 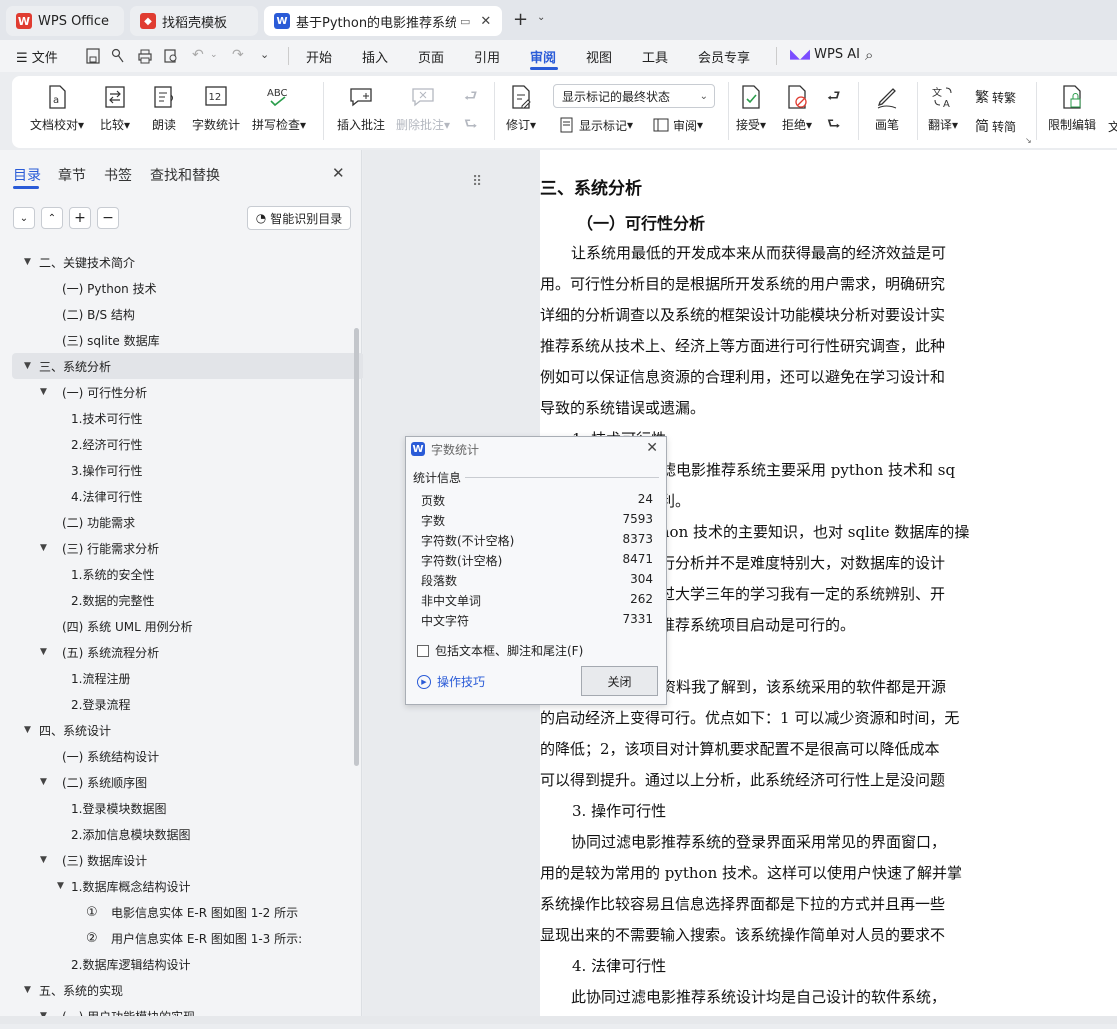 What do you see at coordinates (634, 96) in the screenshot?
I see `markup-state-select: 显示标记的最终状态 ⌄` at bounding box center [634, 96].